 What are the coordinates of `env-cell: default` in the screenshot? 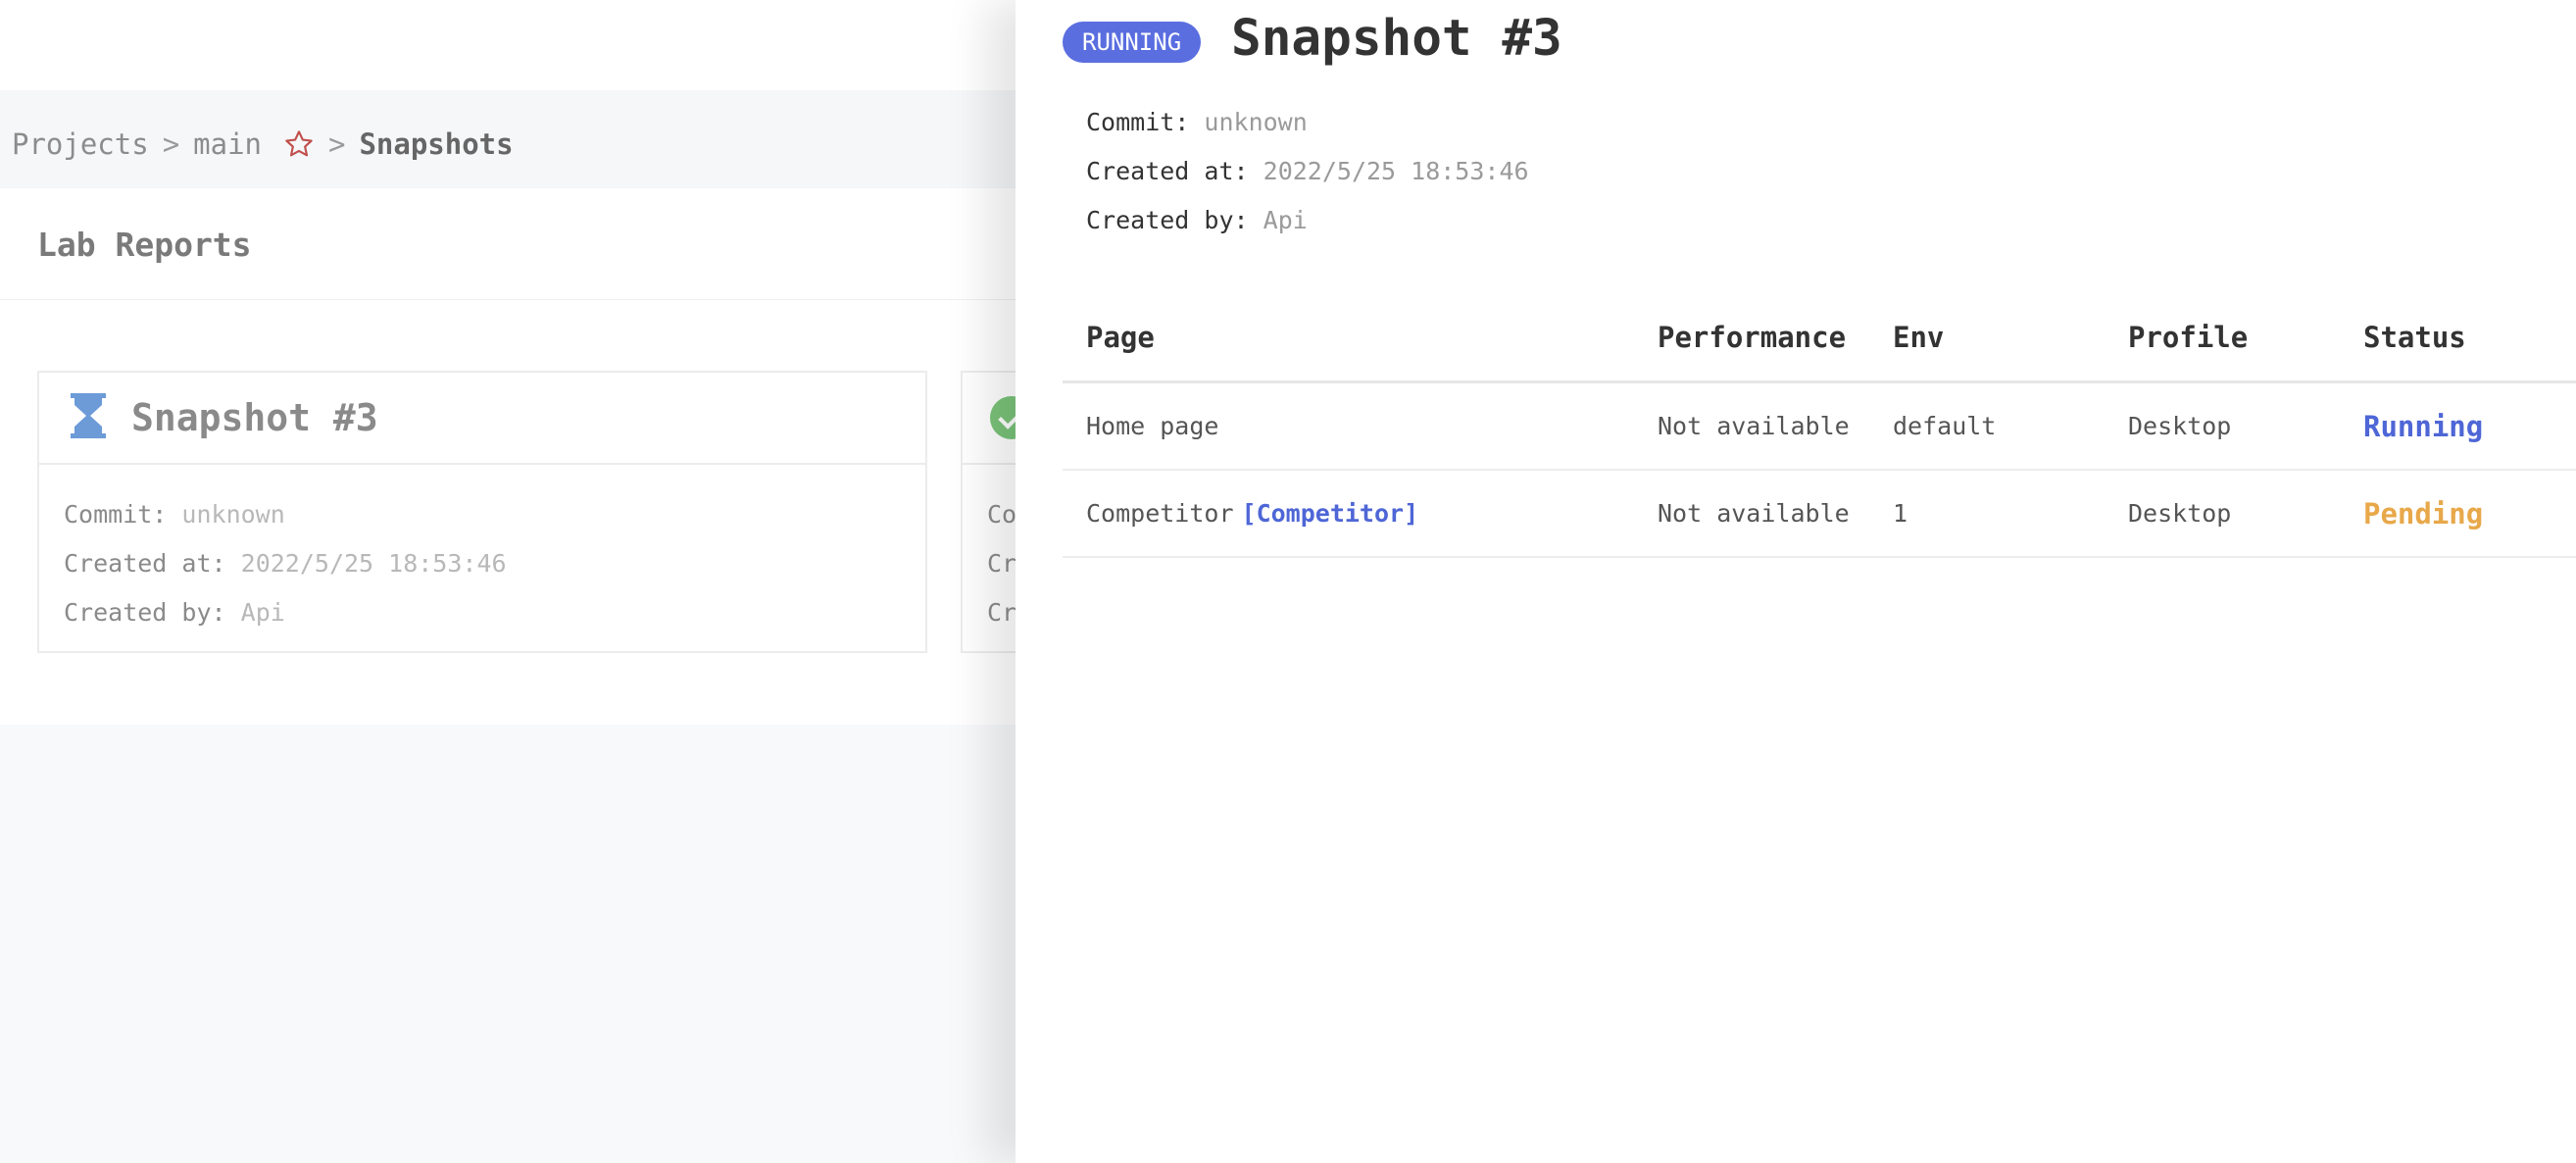 It's located at (1945, 426).